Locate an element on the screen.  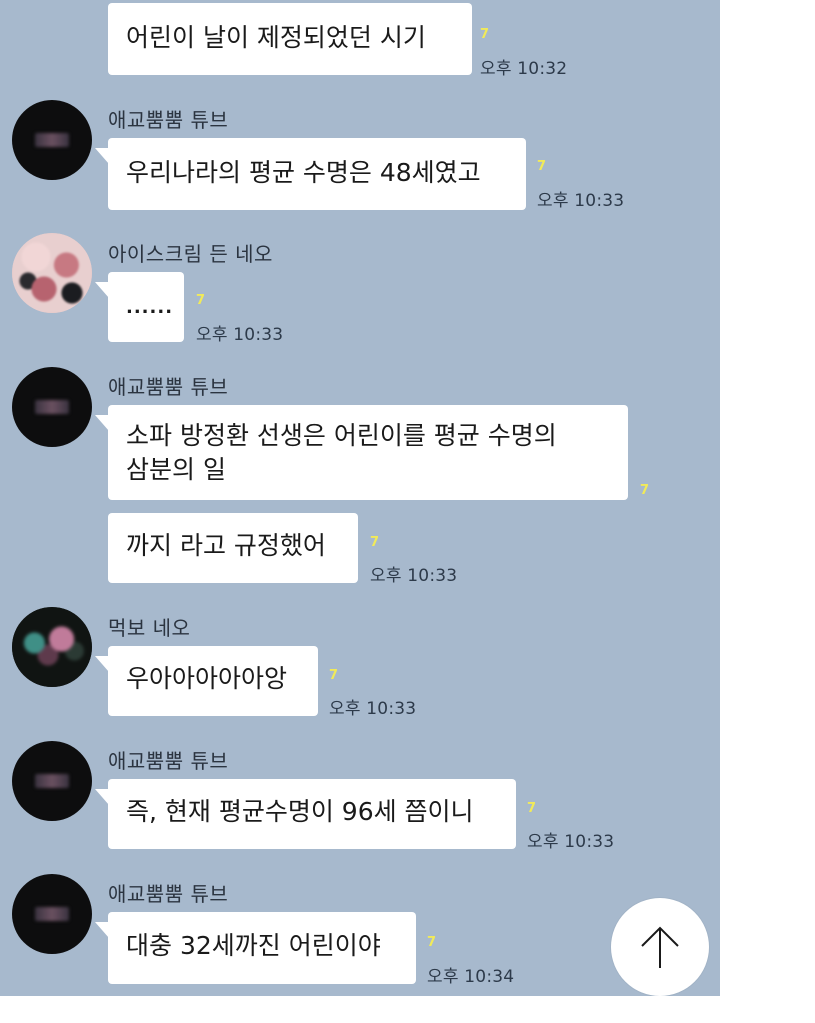
message-bubble: 우리나라의 평균 수명은 48세였고 is located at coordinates (310, 174).